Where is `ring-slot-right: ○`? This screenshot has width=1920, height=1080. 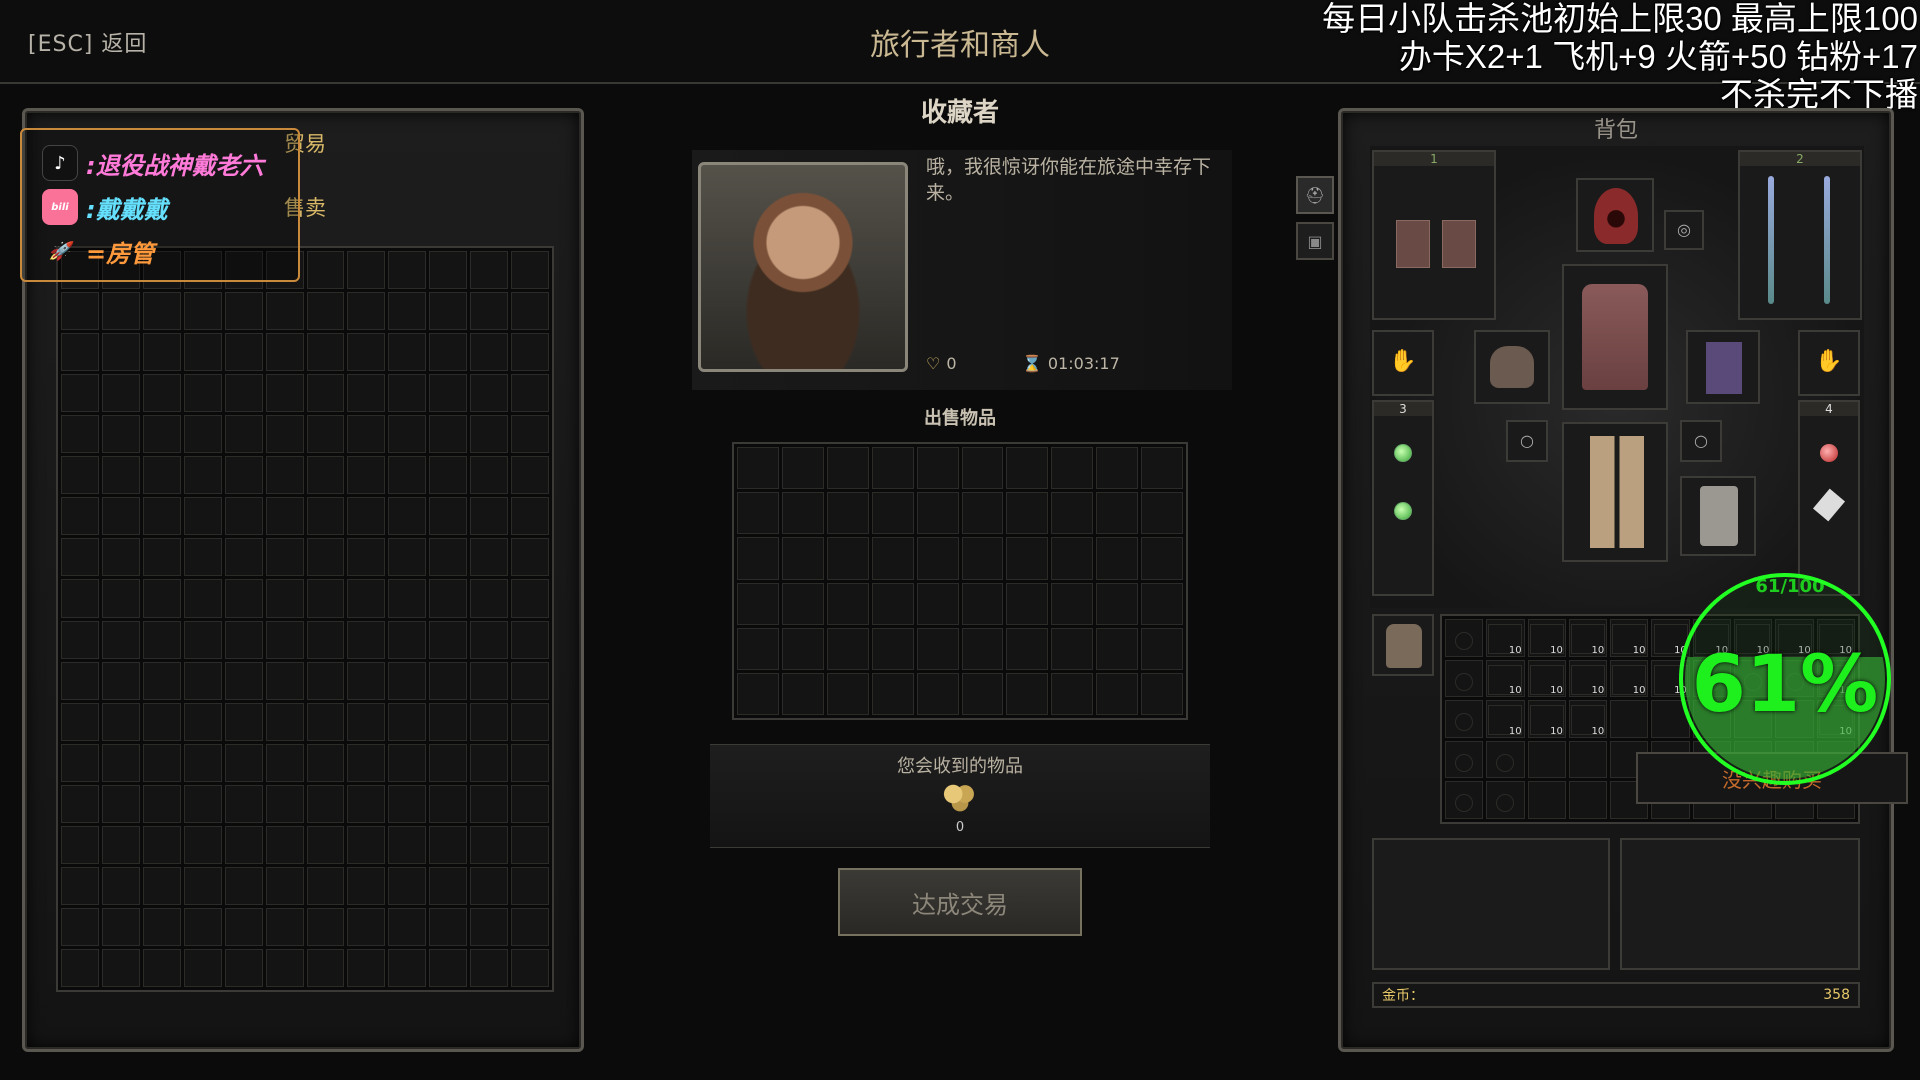
ring-slot-right: ○ is located at coordinates (1701, 441).